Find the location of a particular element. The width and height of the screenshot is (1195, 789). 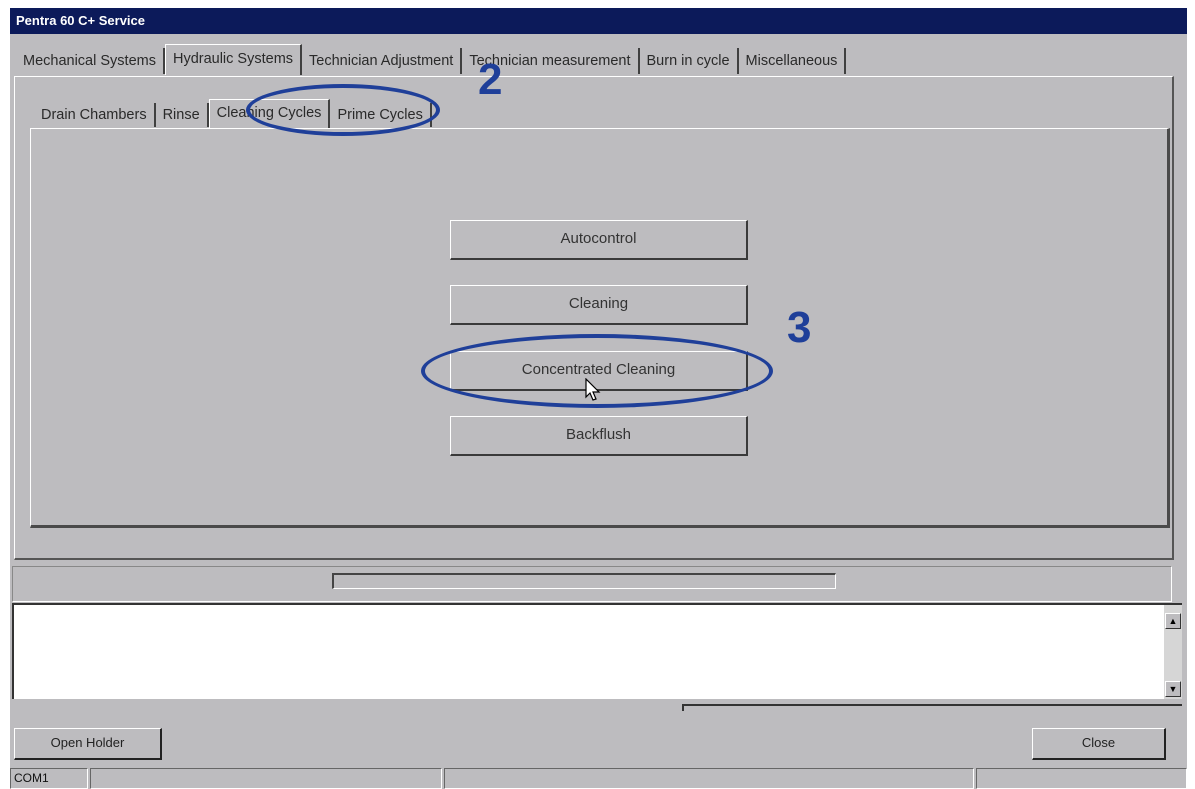

vertical-scrollbar: ▲ ▼ is located at coordinates (1173, 652).